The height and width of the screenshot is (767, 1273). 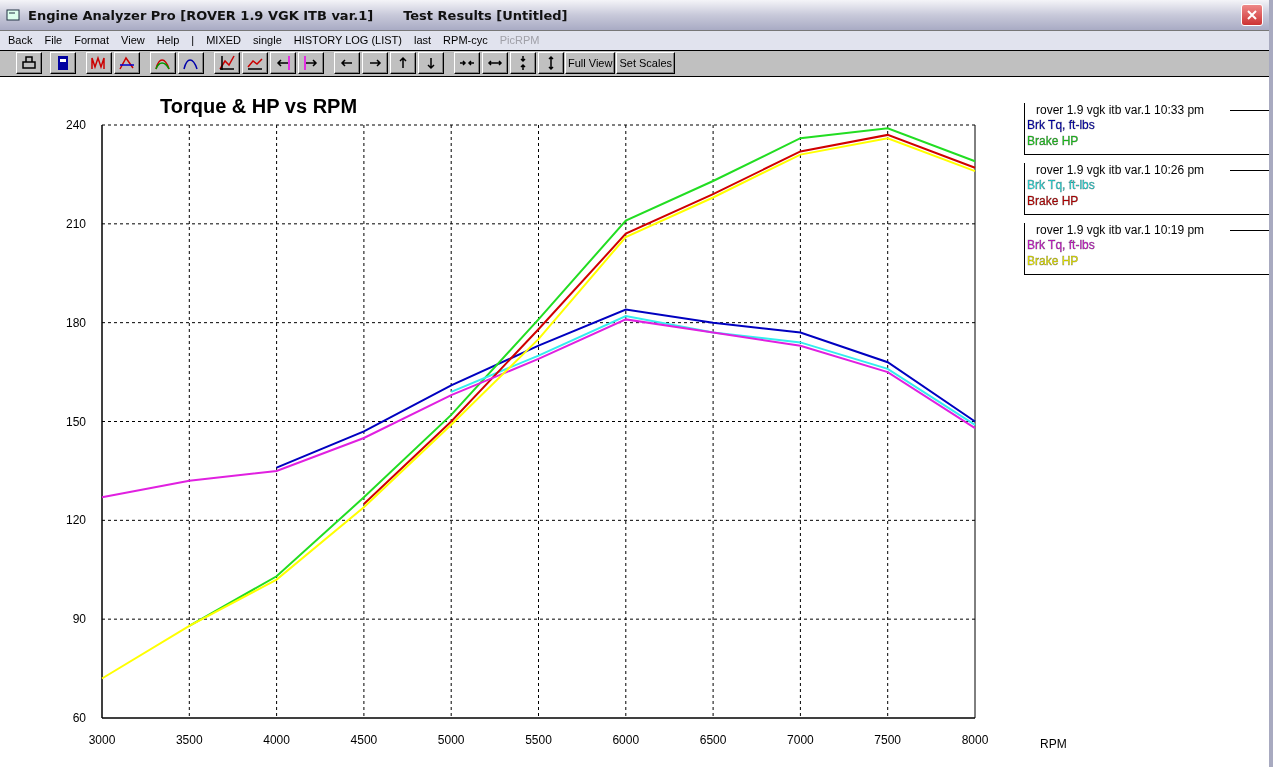 What do you see at coordinates (75, 223) in the screenshot?
I see `y-tick-label: 210` at bounding box center [75, 223].